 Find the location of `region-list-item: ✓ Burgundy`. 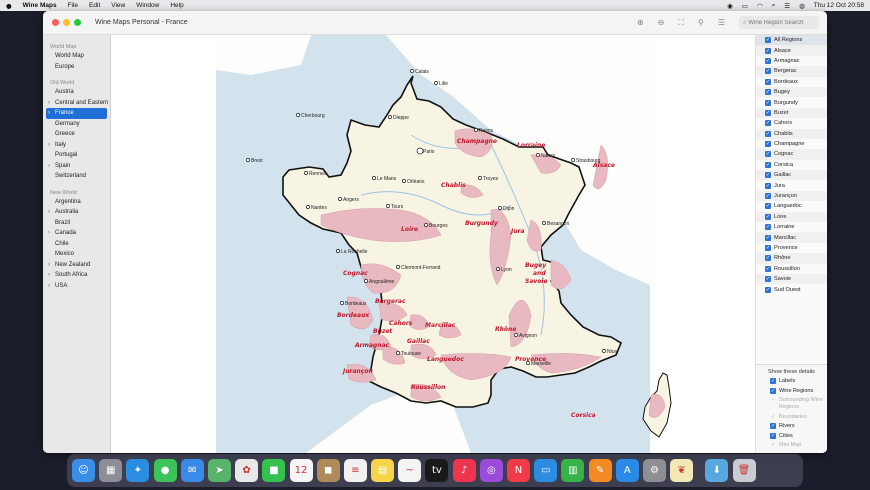

region-list-item: ✓ Burgundy is located at coordinates (791, 102).